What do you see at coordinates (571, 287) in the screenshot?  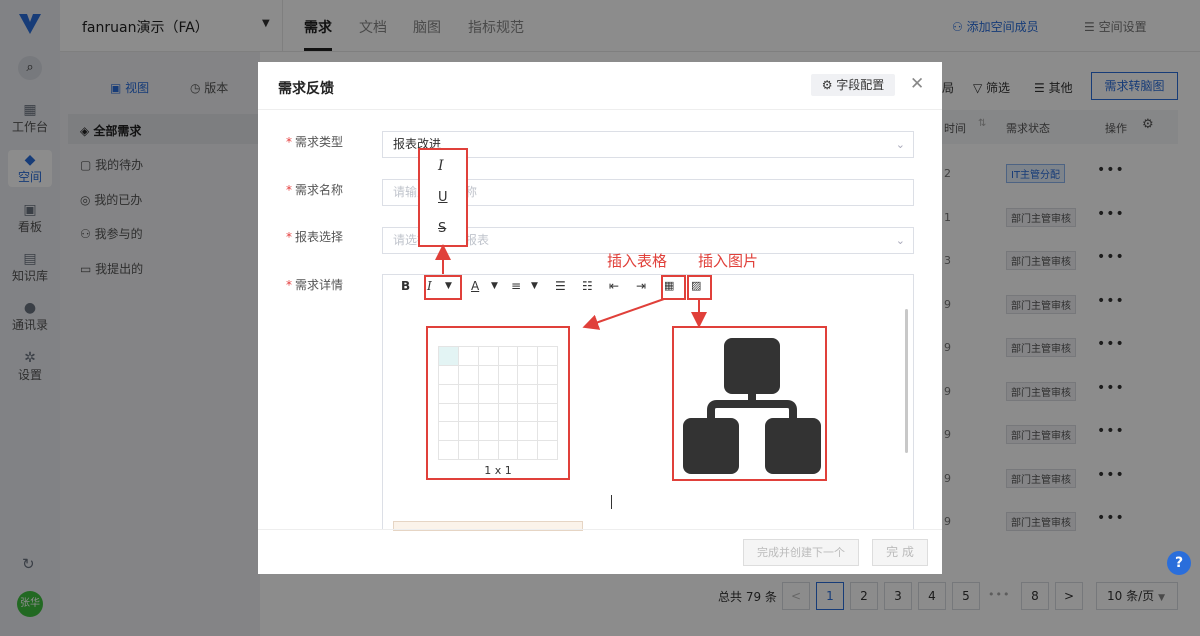 I see `annotation-arrows` at bounding box center [571, 287].